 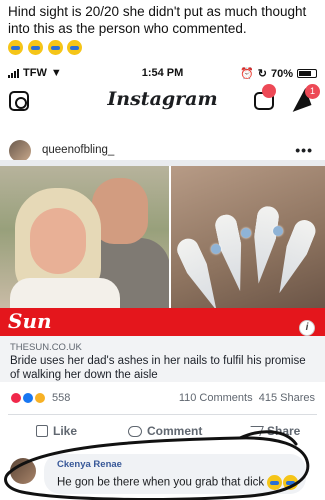 I want to click on share-arrow-icon, so click(x=255, y=431).